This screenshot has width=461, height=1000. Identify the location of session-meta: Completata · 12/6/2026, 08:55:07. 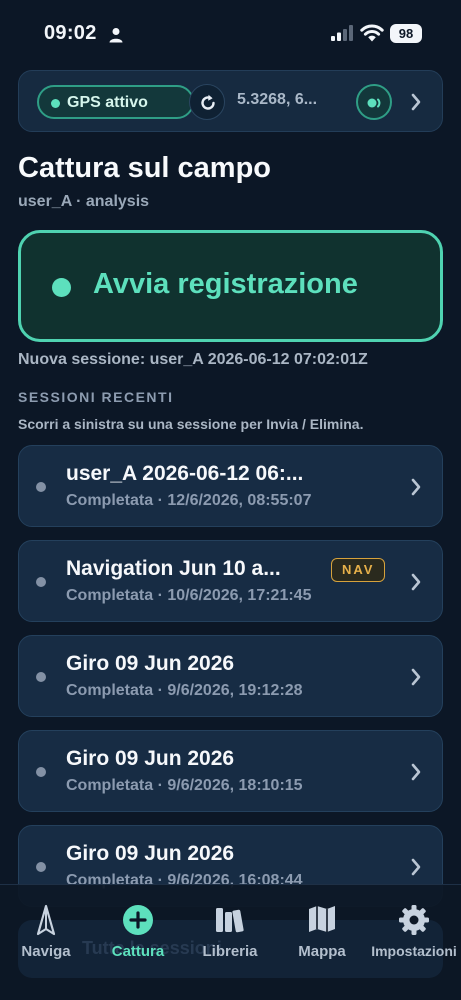
(189, 500).